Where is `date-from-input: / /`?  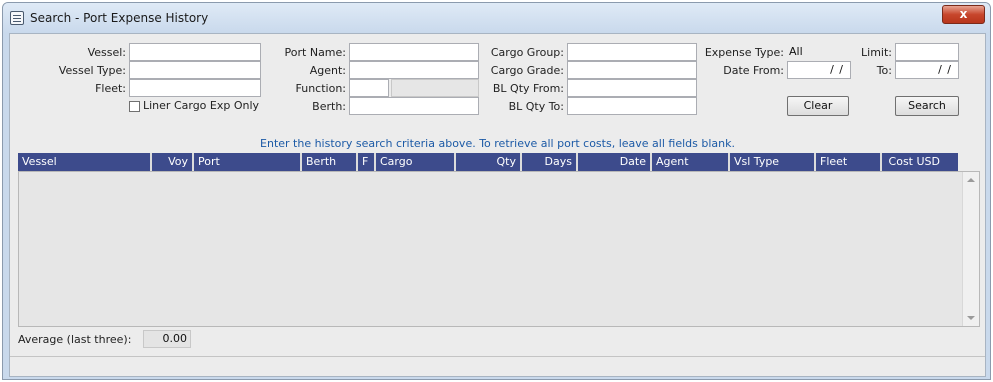
date-from-input: / / is located at coordinates (819, 70).